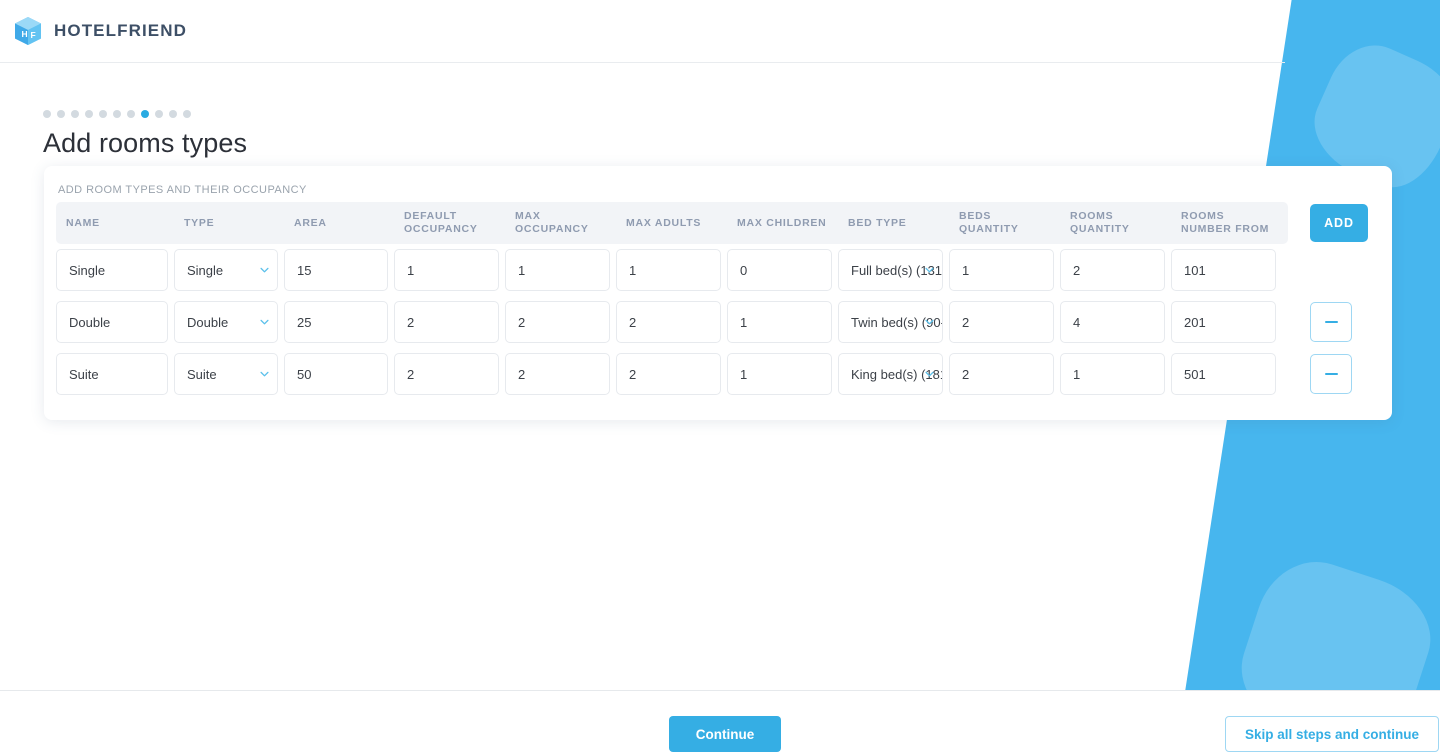 The image size is (1440, 756). I want to click on bed-type-select-value: Twin bed(s) (90-, so click(890, 322).